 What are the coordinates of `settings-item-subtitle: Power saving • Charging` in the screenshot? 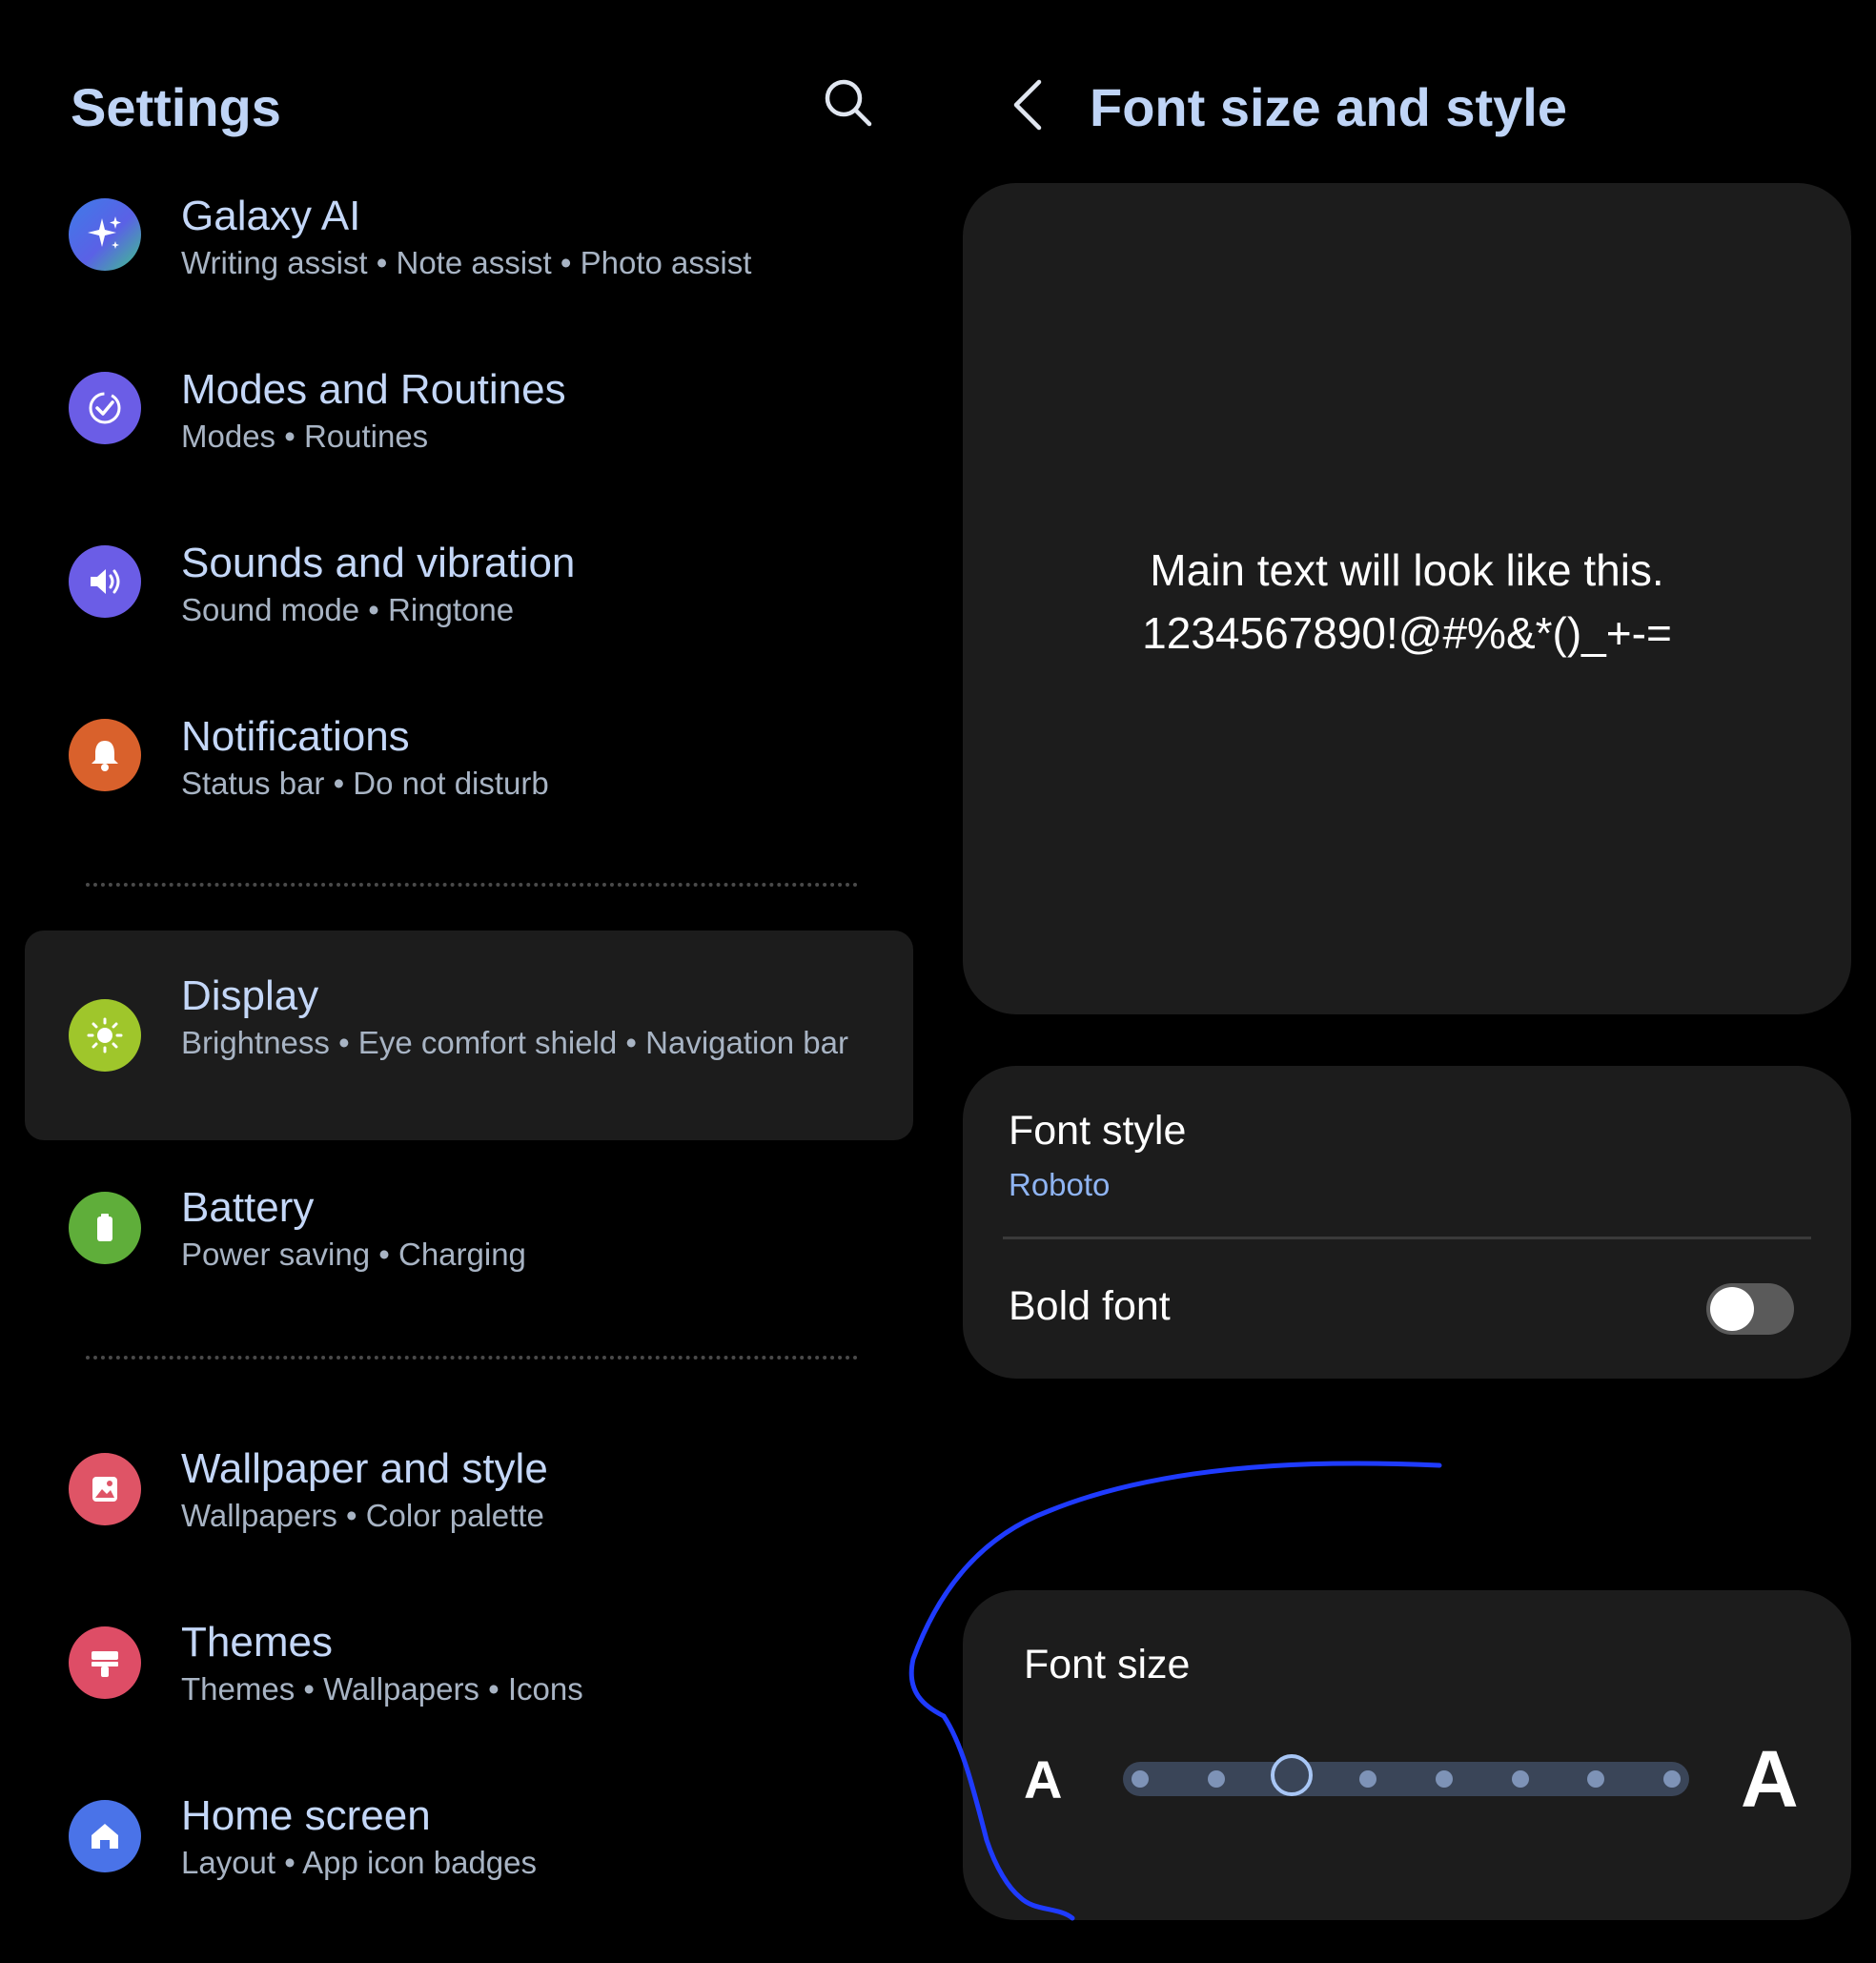 It's located at (353, 1254).